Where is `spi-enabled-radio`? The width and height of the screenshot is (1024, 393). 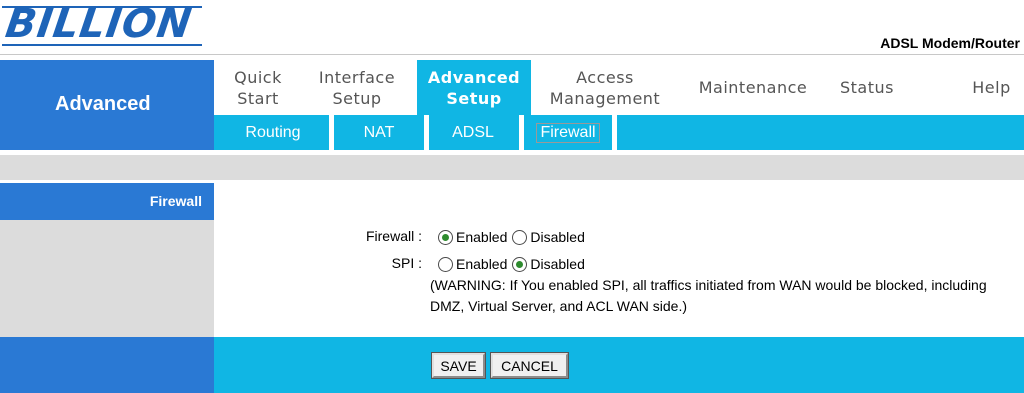 spi-enabled-radio is located at coordinates (445, 264).